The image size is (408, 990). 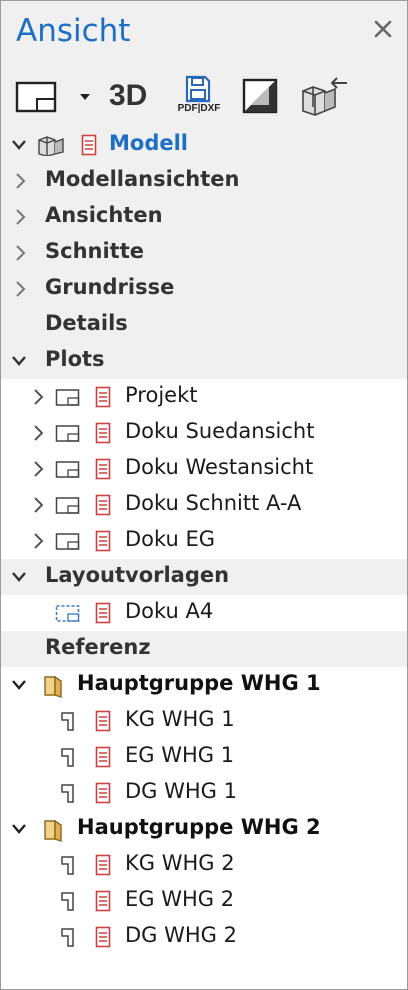 I want to click on group-item-label: DG WHG 2, so click(x=181, y=935).